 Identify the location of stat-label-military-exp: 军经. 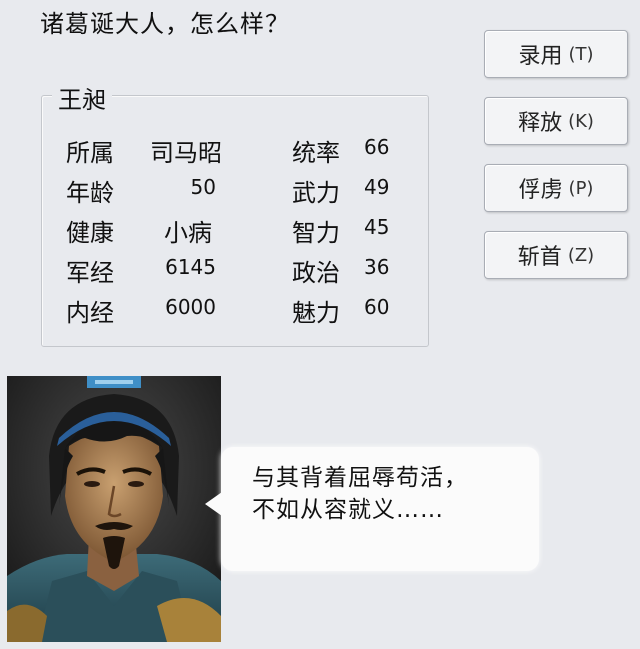
(90, 273).